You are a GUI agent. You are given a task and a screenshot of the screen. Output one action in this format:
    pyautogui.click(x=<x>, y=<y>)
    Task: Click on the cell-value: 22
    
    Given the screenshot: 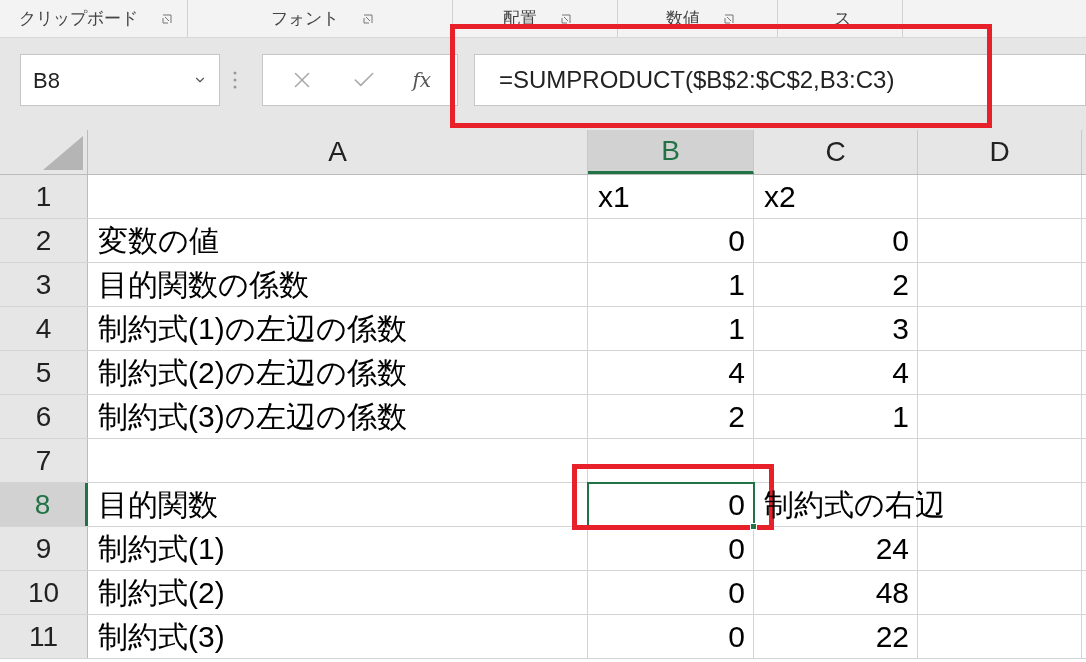 What is the action you would take?
    pyautogui.click(x=892, y=637)
    